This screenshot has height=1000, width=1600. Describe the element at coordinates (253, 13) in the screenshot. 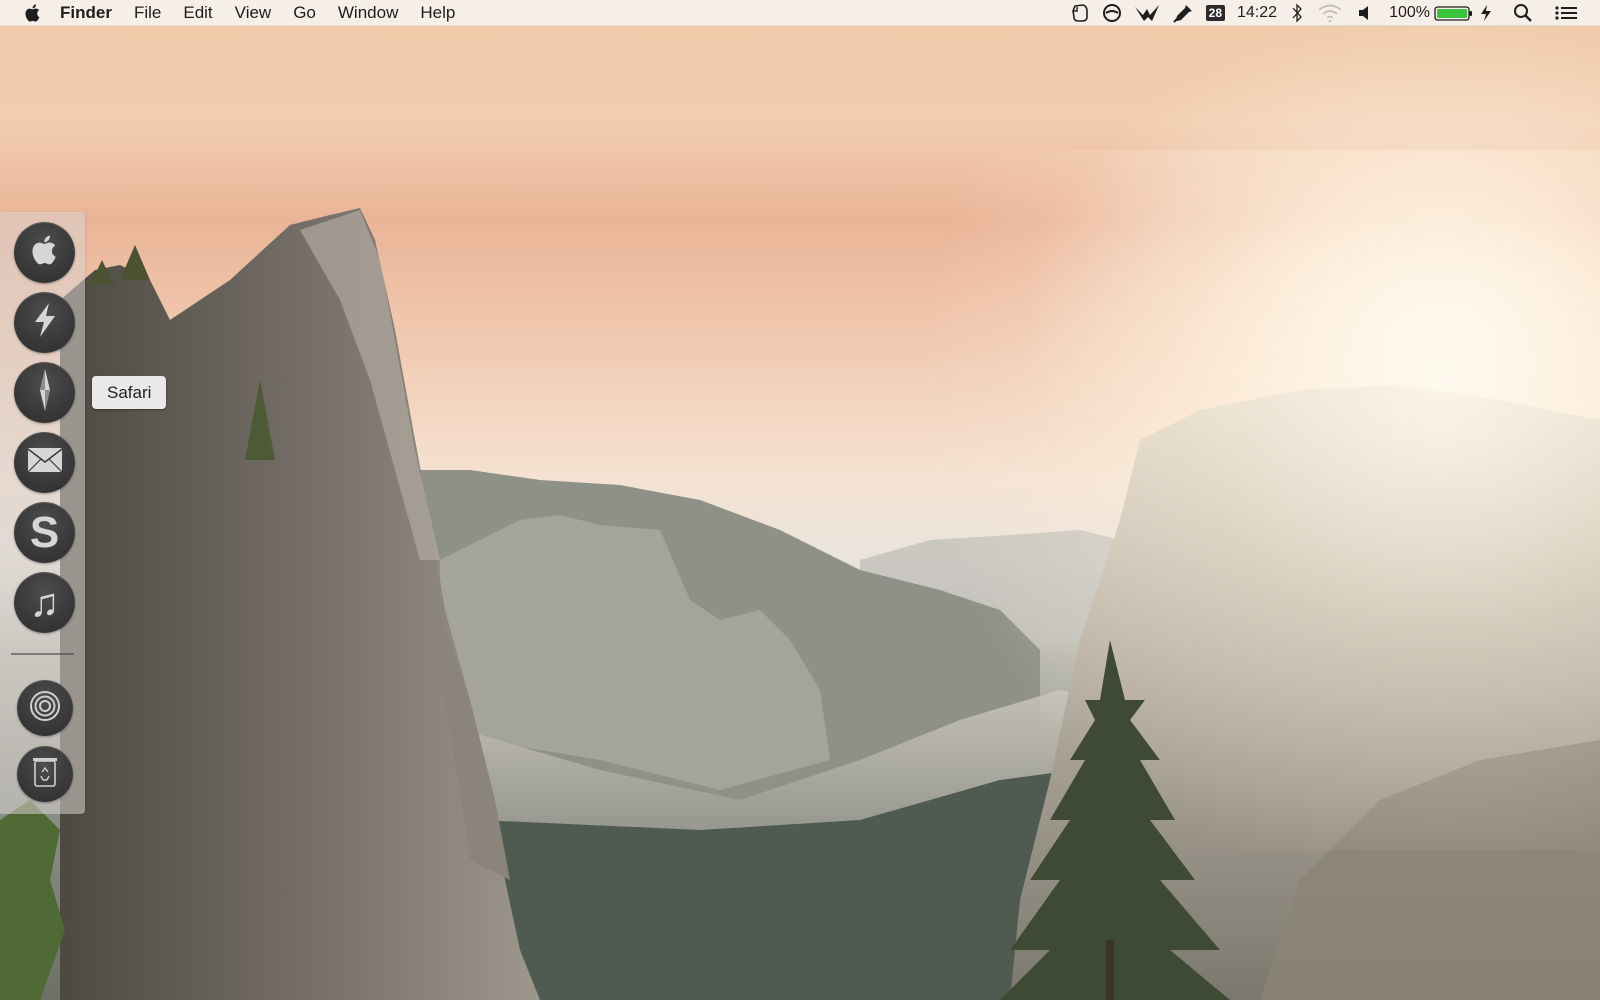

I see `menu-view: View` at that location.